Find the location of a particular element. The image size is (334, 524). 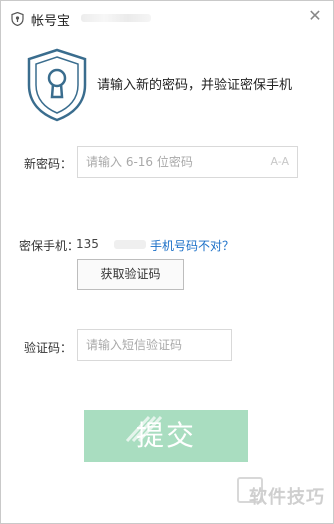

shield-logo-icon is located at coordinates (17, 19).